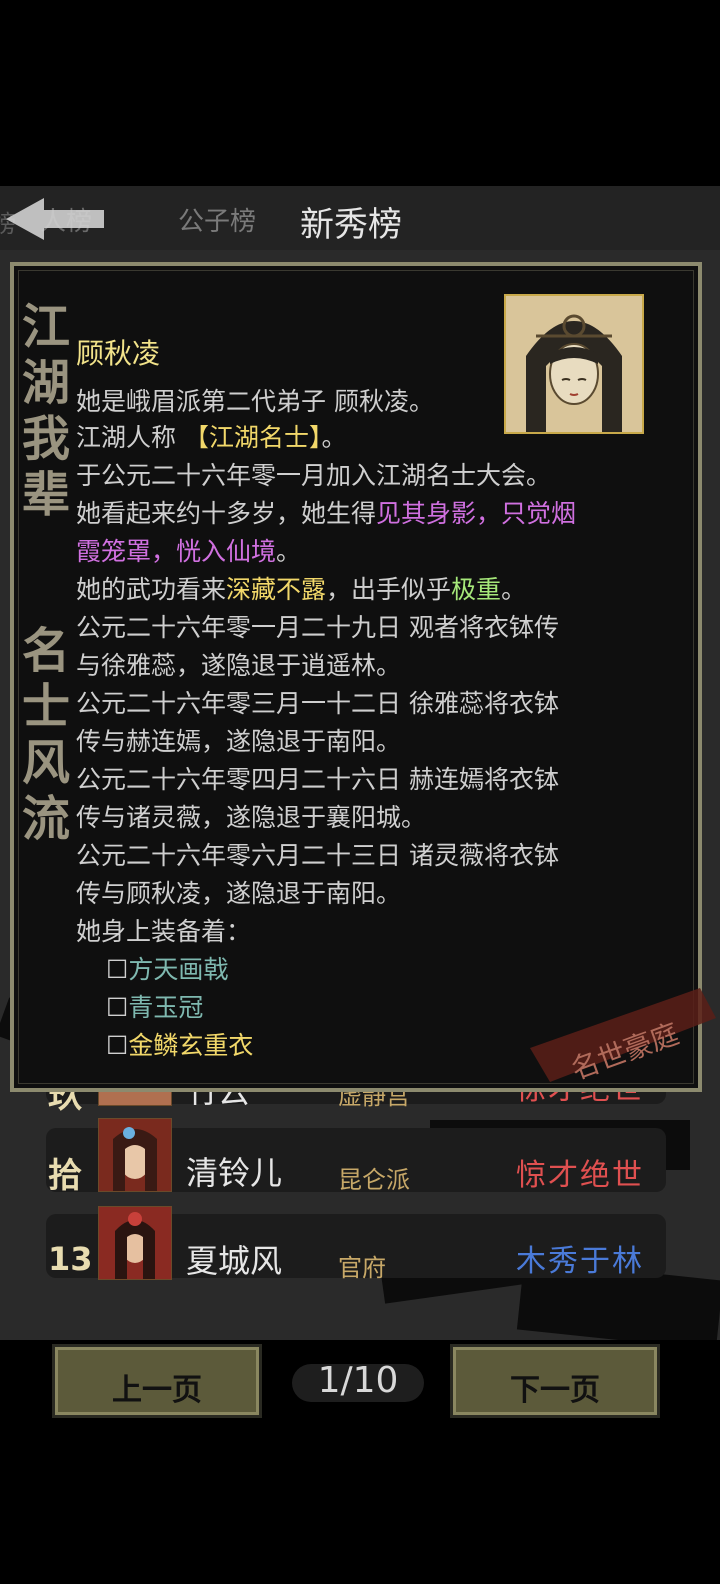  I want to click on rank-label: 拾, so click(65, 1176).